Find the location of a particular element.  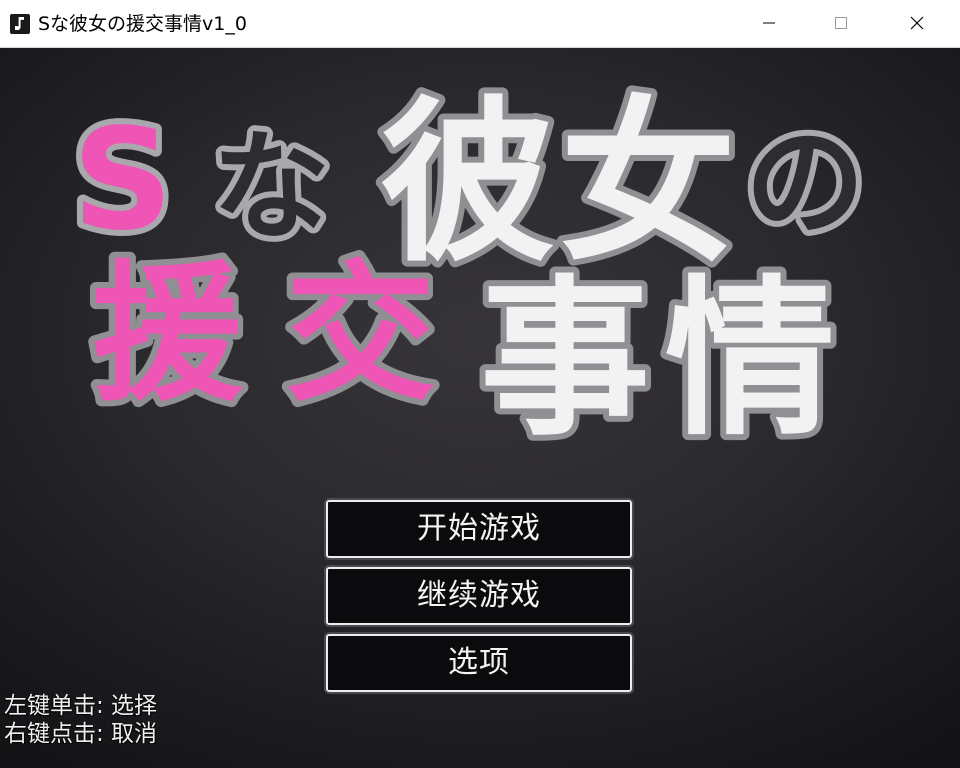

logo-char: 交 is located at coordinates (360, 335).